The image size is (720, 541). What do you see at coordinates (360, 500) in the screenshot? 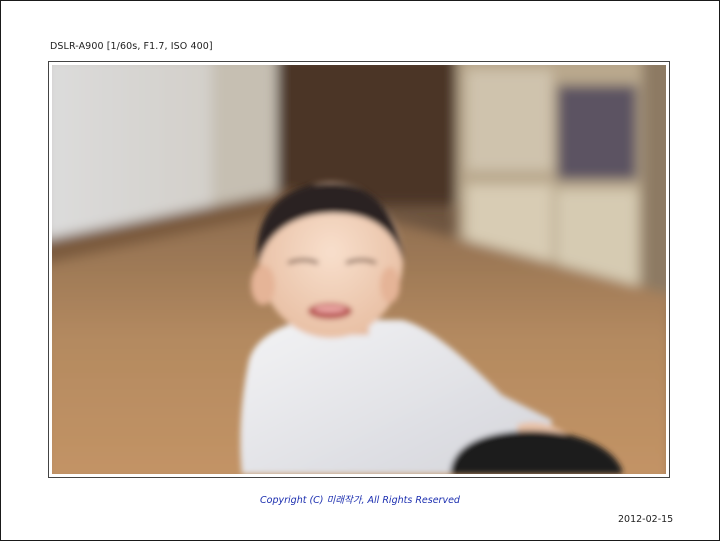
I see `copyright-notice: Copyright (C) 미래작가, All Rights Reserved` at bounding box center [360, 500].